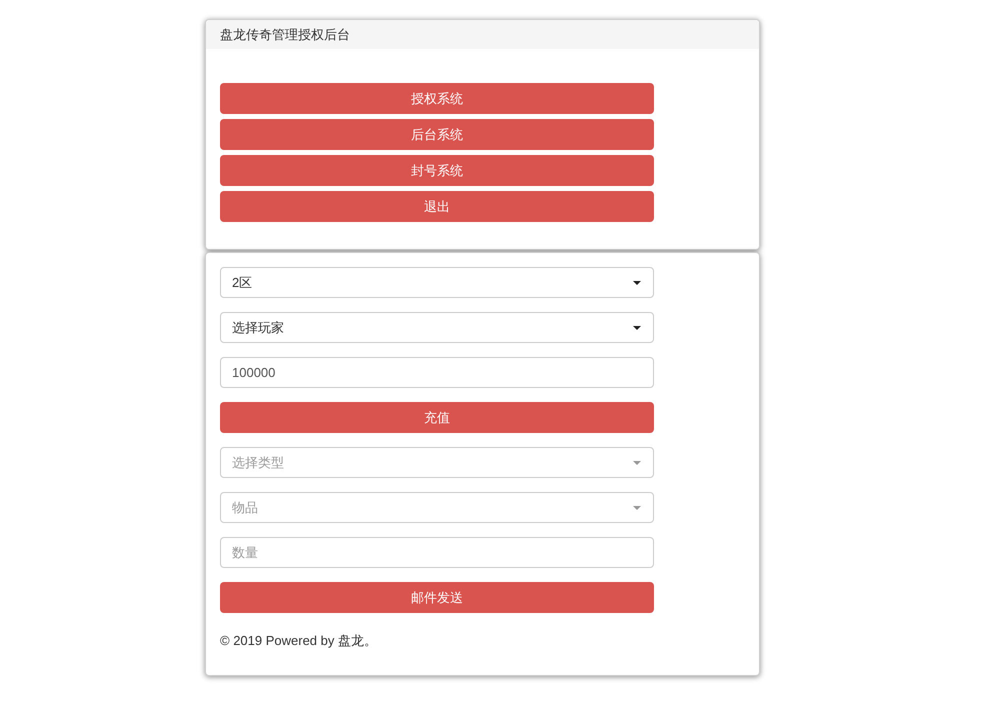 This screenshot has height=712, width=1000. Describe the element at coordinates (437, 462) in the screenshot. I see `dropdown: 选择类型` at that location.